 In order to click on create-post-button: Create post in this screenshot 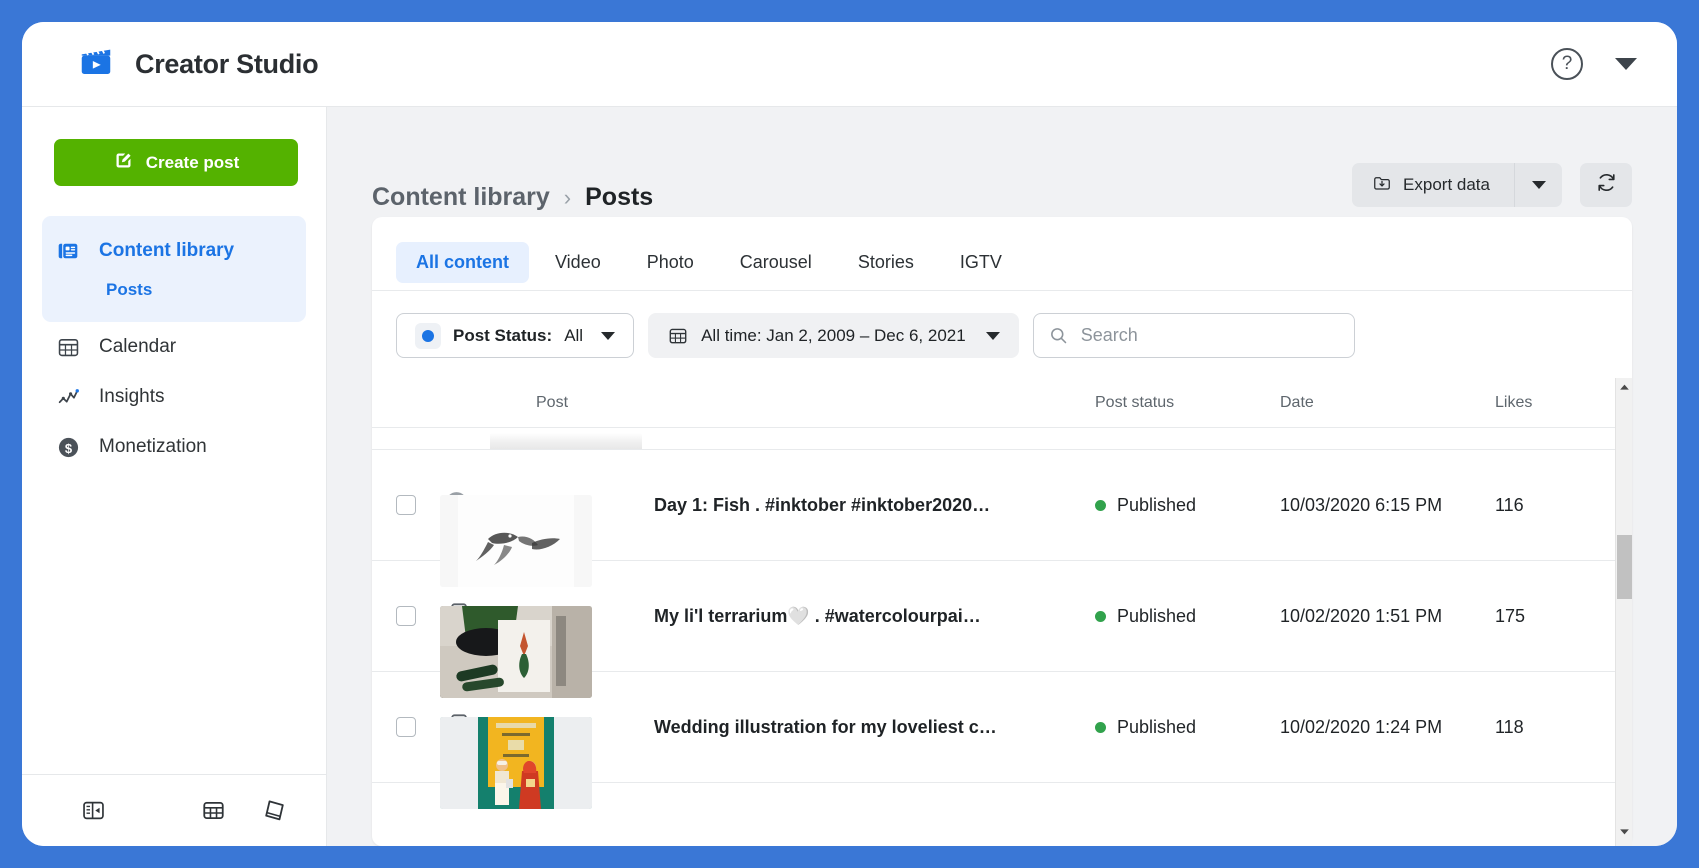, I will do `click(176, 162)`.